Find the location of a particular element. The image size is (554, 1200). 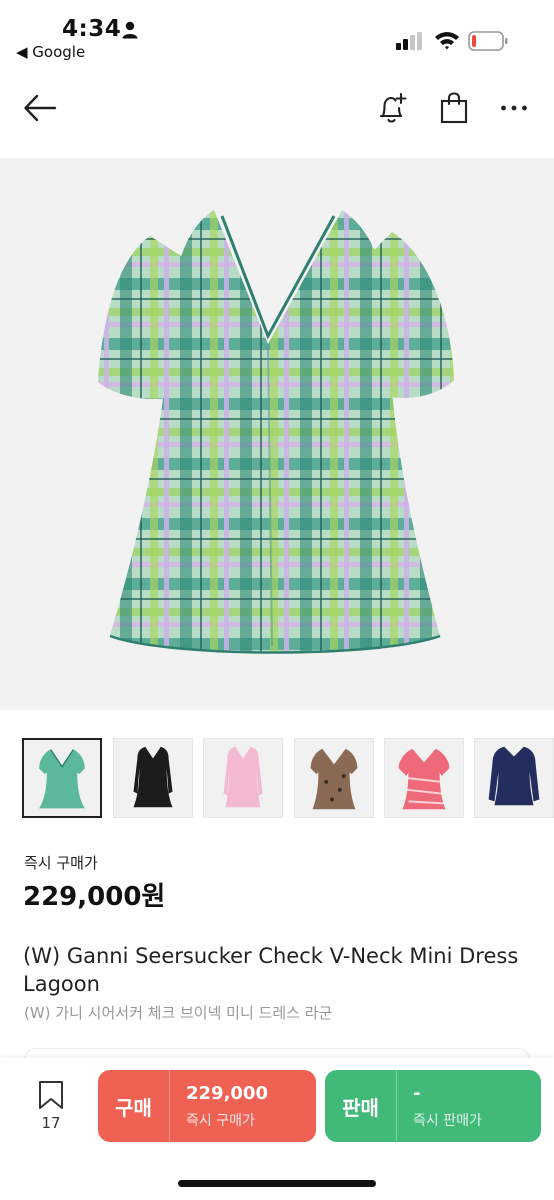

product-price: 229,000원 is located at coordinates (94, 897).